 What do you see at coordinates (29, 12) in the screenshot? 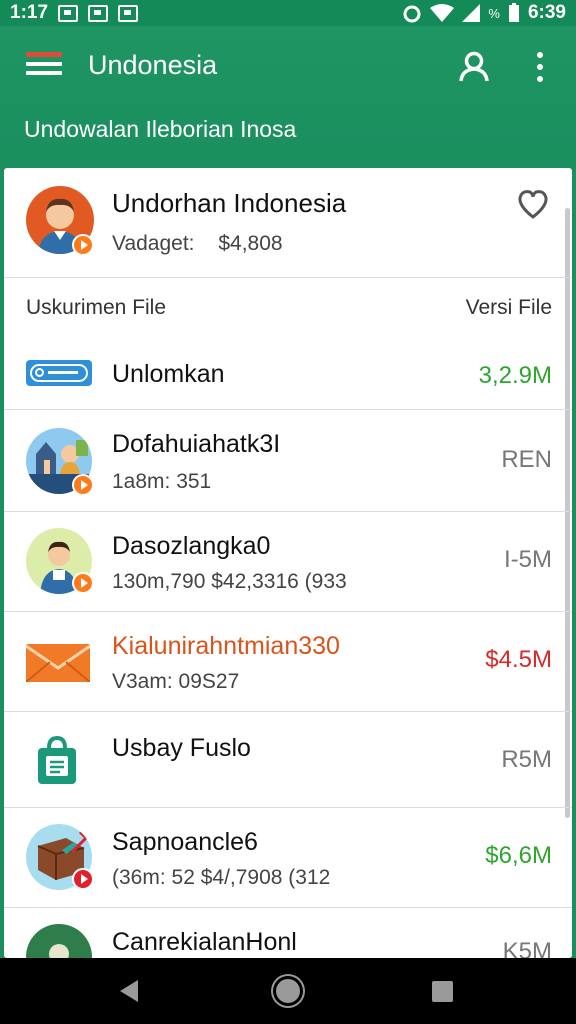
I see `status-time: 1:17` at bounding box center [29, 12].